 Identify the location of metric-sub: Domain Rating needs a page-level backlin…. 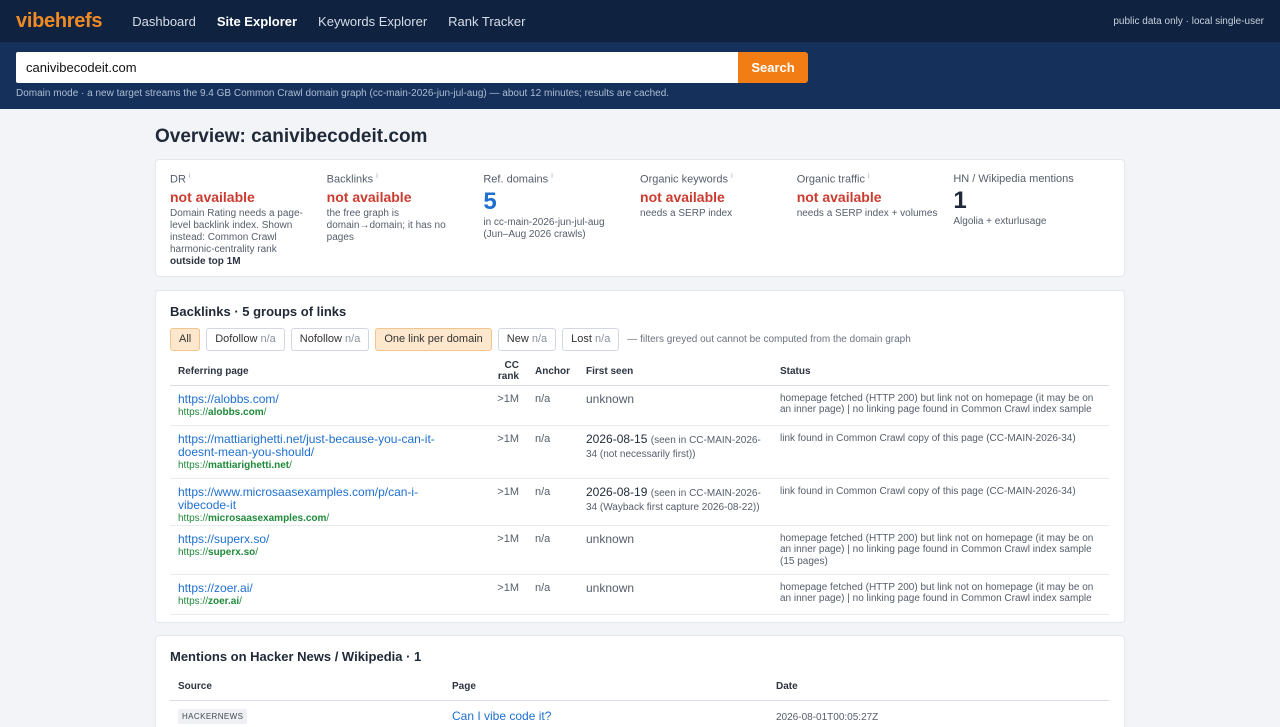
(236, 237).